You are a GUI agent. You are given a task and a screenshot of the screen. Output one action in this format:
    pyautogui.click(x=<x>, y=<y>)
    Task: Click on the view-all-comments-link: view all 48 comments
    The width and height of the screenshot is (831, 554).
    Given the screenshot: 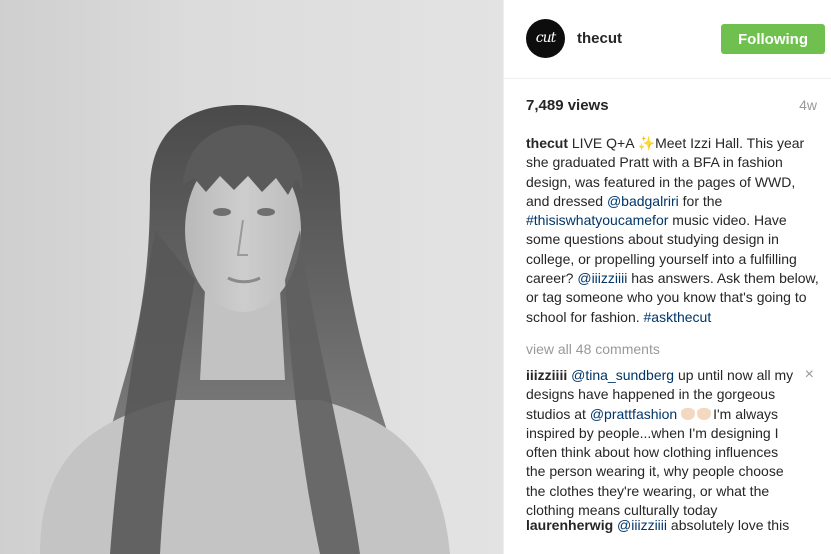 What is the action you would take?
    pyautogui.click(x=593, y=349)
    